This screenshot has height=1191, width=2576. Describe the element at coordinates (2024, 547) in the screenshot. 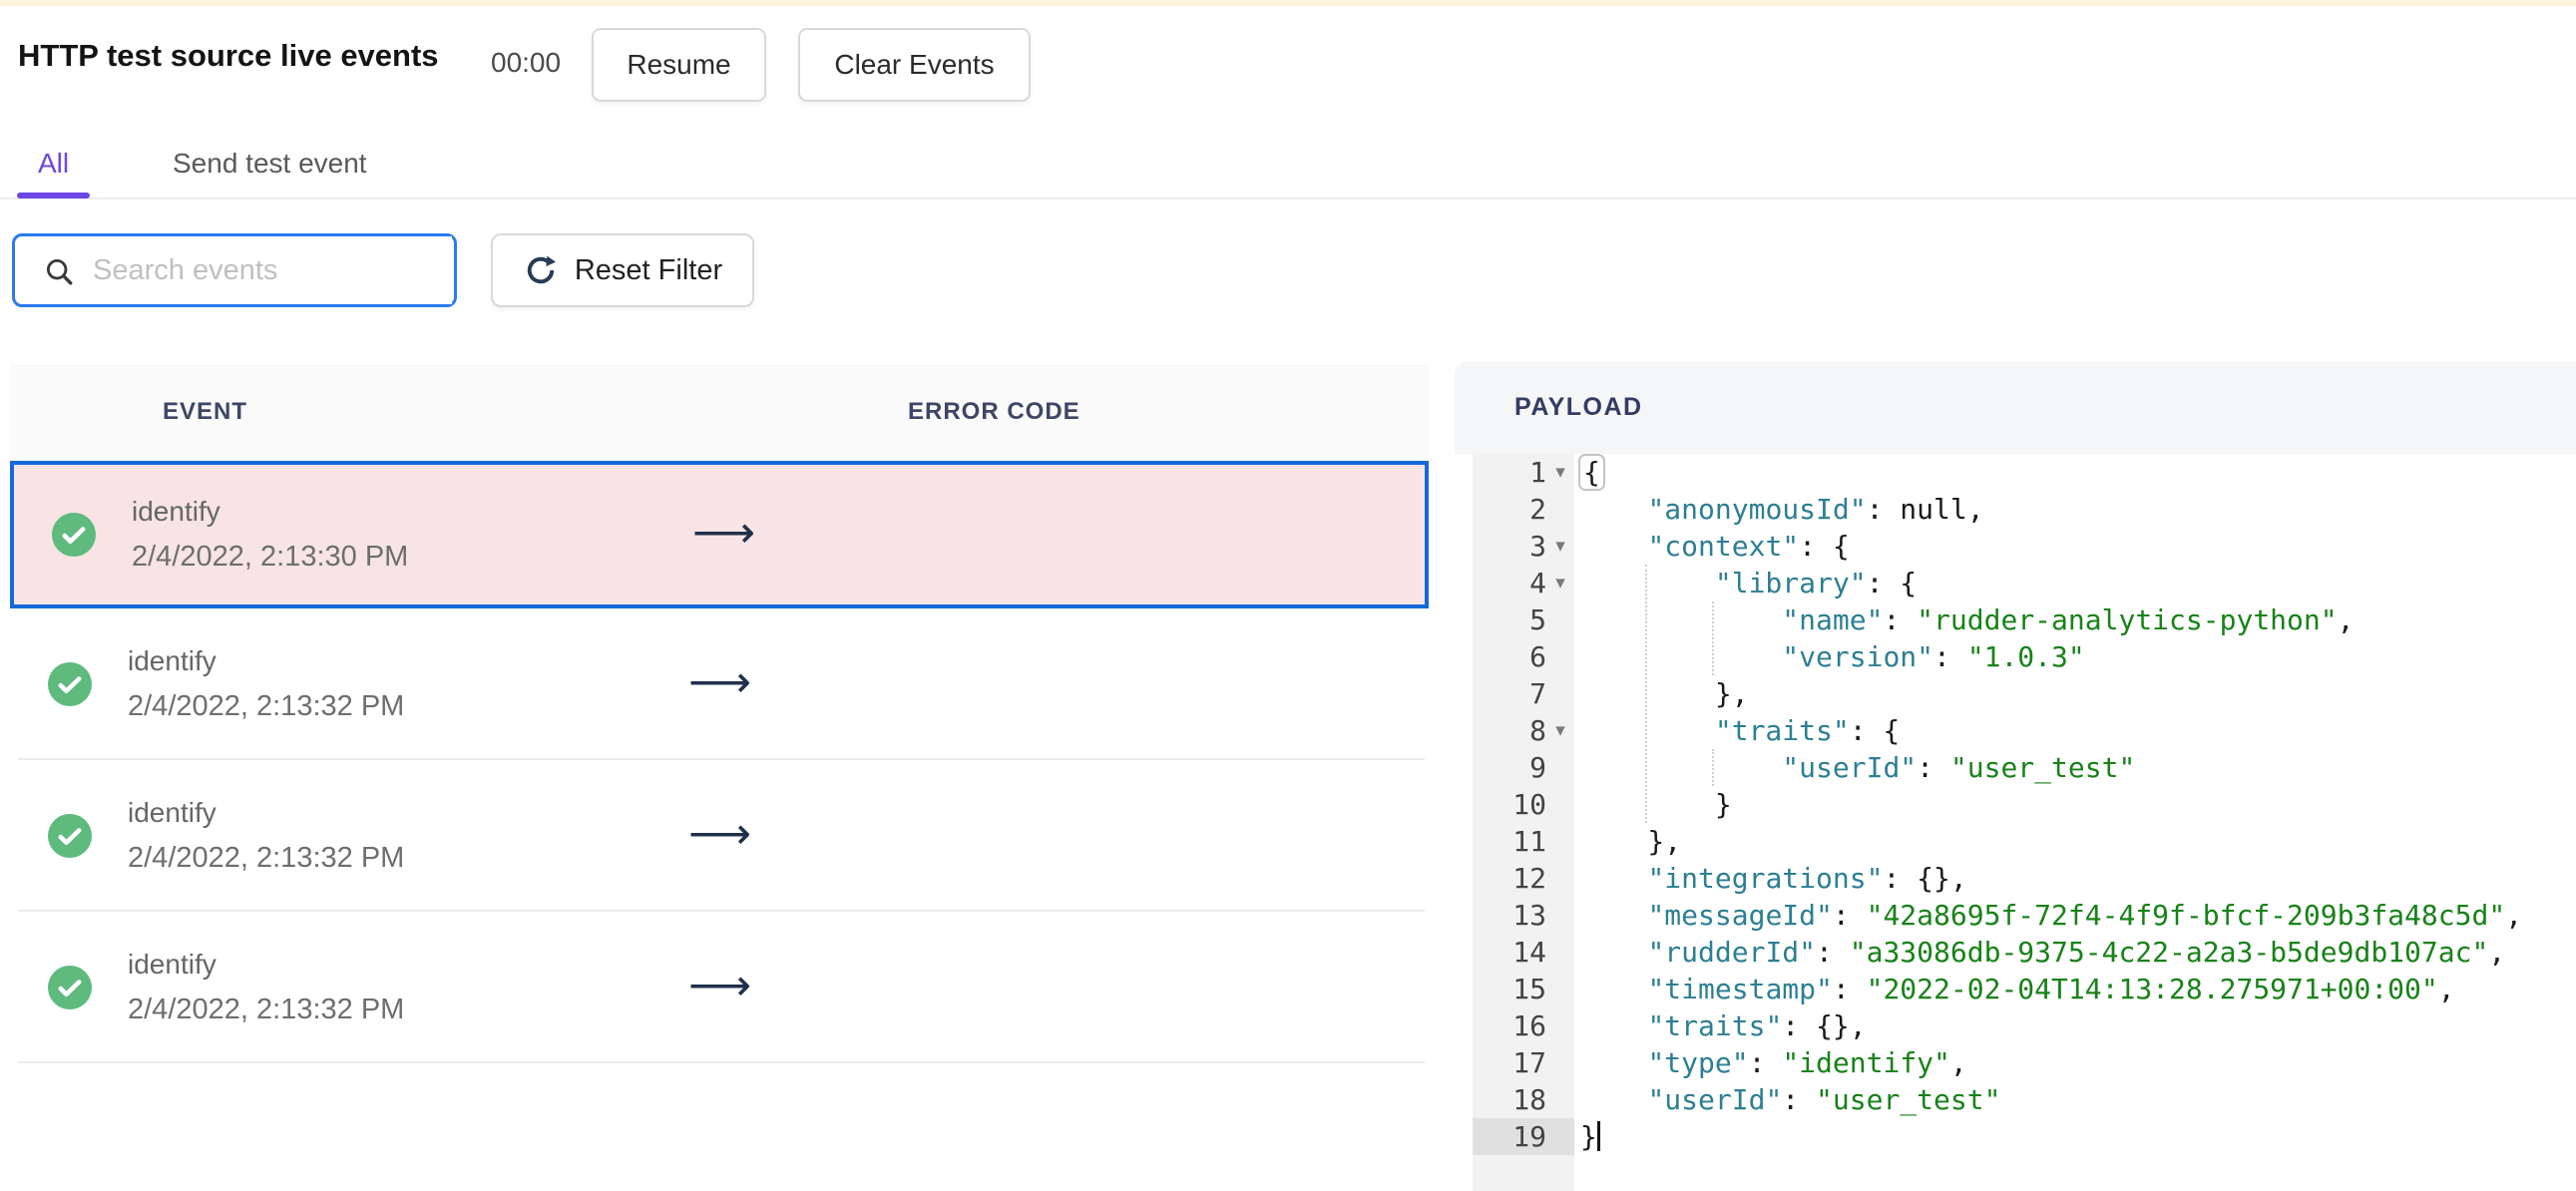

I see `code-line: 3 ▾ "context": {` at that location.